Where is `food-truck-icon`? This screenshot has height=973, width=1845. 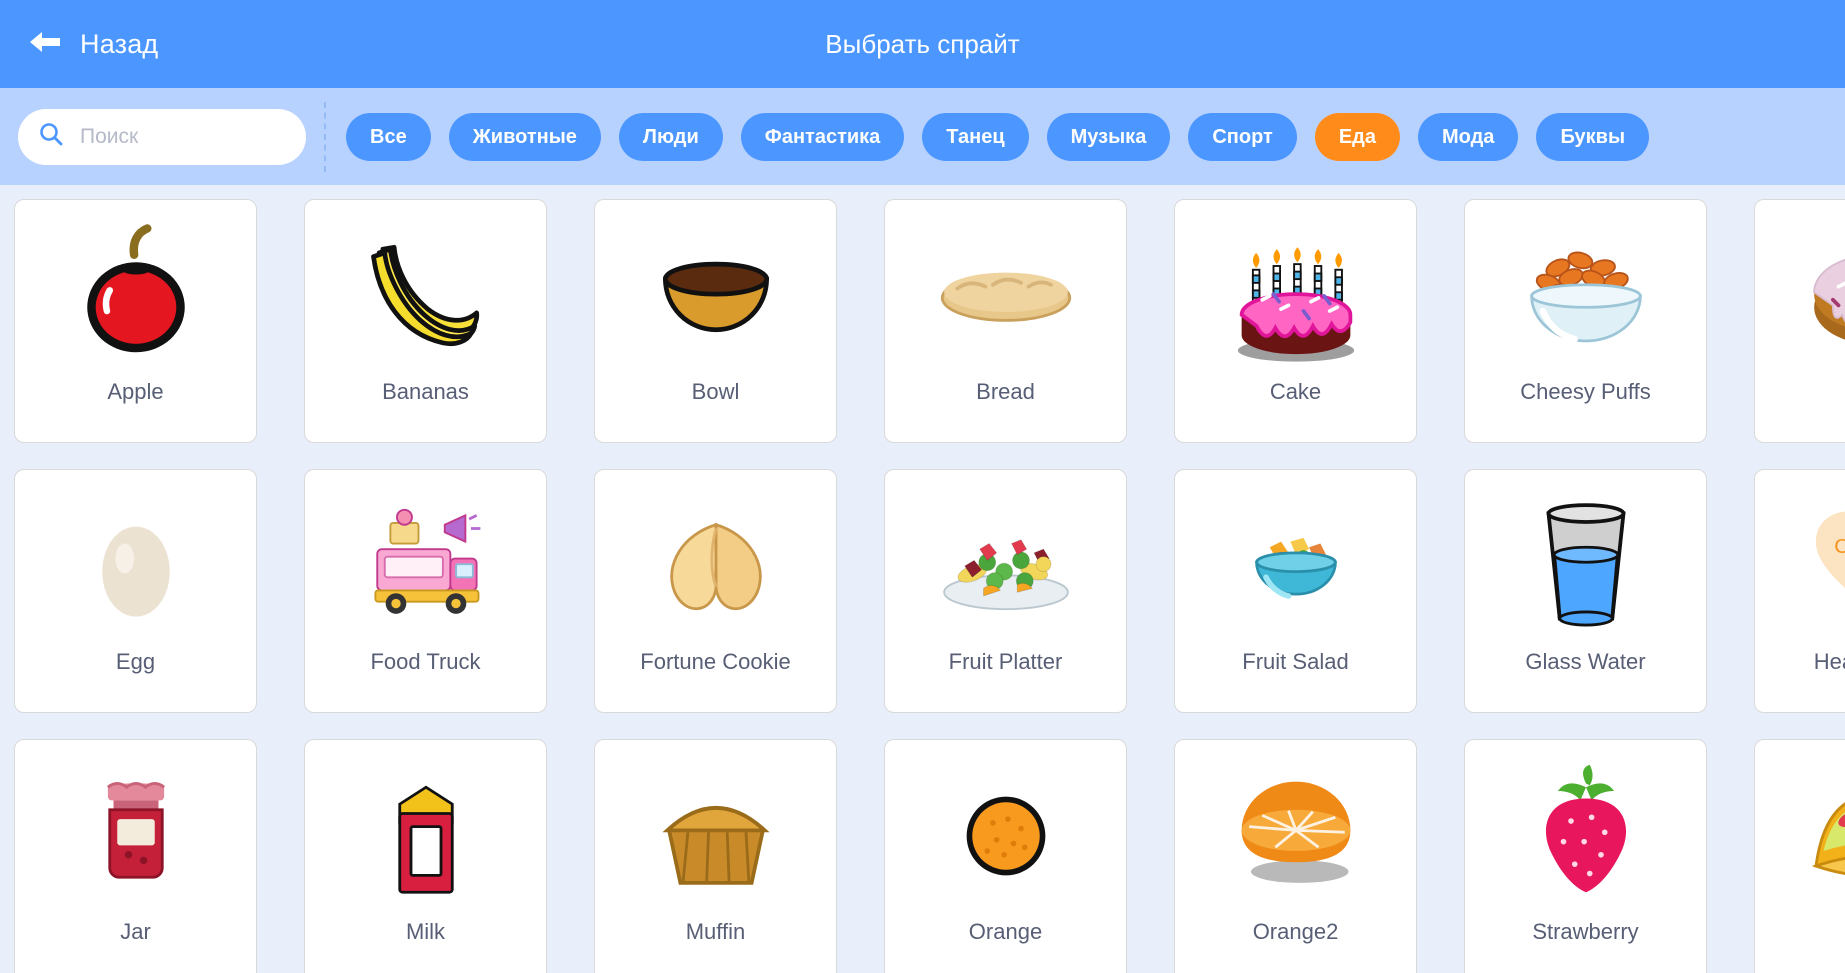 food-truck-icon is located at coordinates (425, 565).